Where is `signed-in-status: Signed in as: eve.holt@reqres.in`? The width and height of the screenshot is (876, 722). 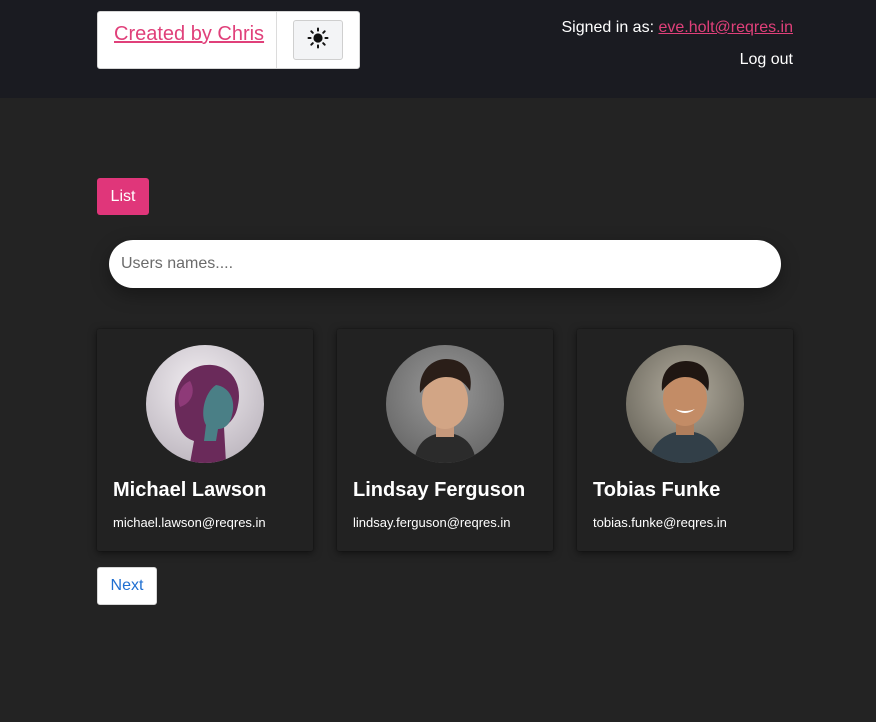 signed-in-status: Signed in as: eve.holt@reqres.in is located at coordinates (678, 28).